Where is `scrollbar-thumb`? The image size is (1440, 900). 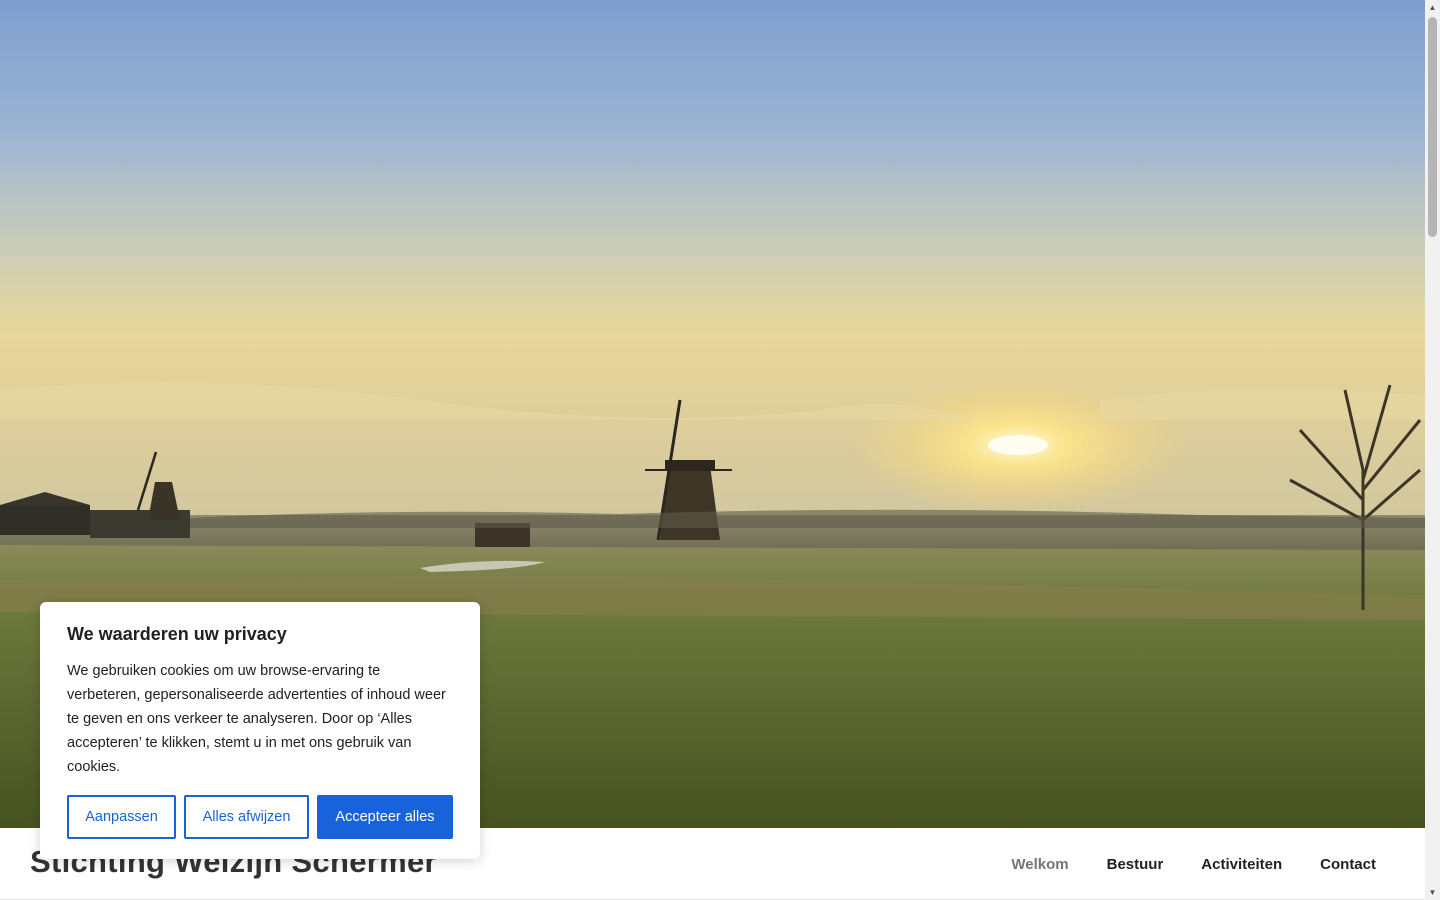
scrollbar-thumb is located at coordinates (1432, 127).